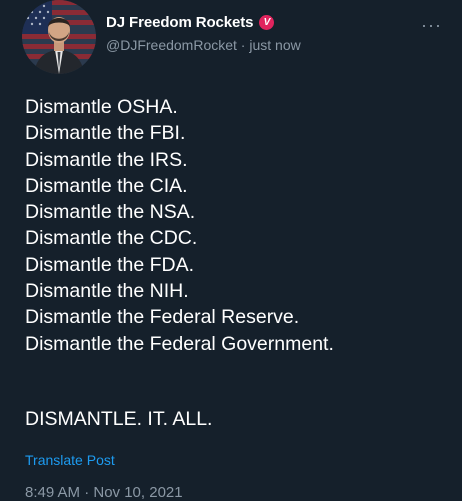  I want to click on more-options-button: ···, so click(431, 25).